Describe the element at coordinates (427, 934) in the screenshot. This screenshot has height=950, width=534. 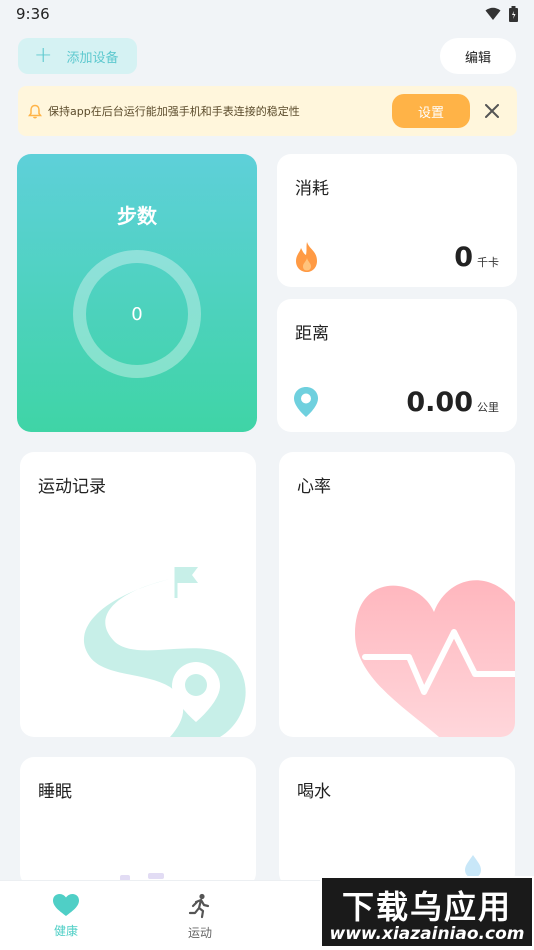
I see `watermark-url: www.xiazainiao.com` at that location.